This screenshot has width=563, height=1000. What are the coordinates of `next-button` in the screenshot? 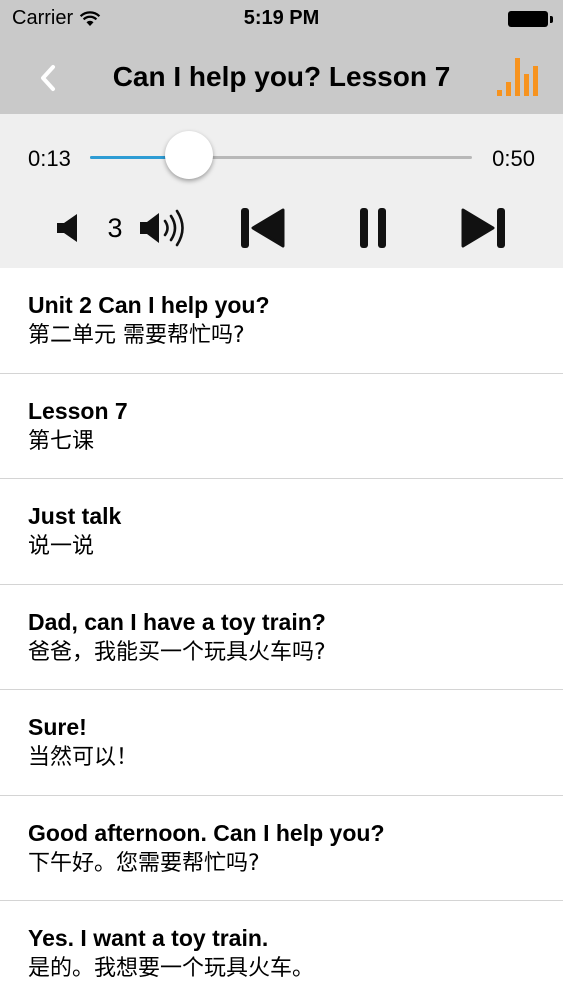 It's located at (484, 228).